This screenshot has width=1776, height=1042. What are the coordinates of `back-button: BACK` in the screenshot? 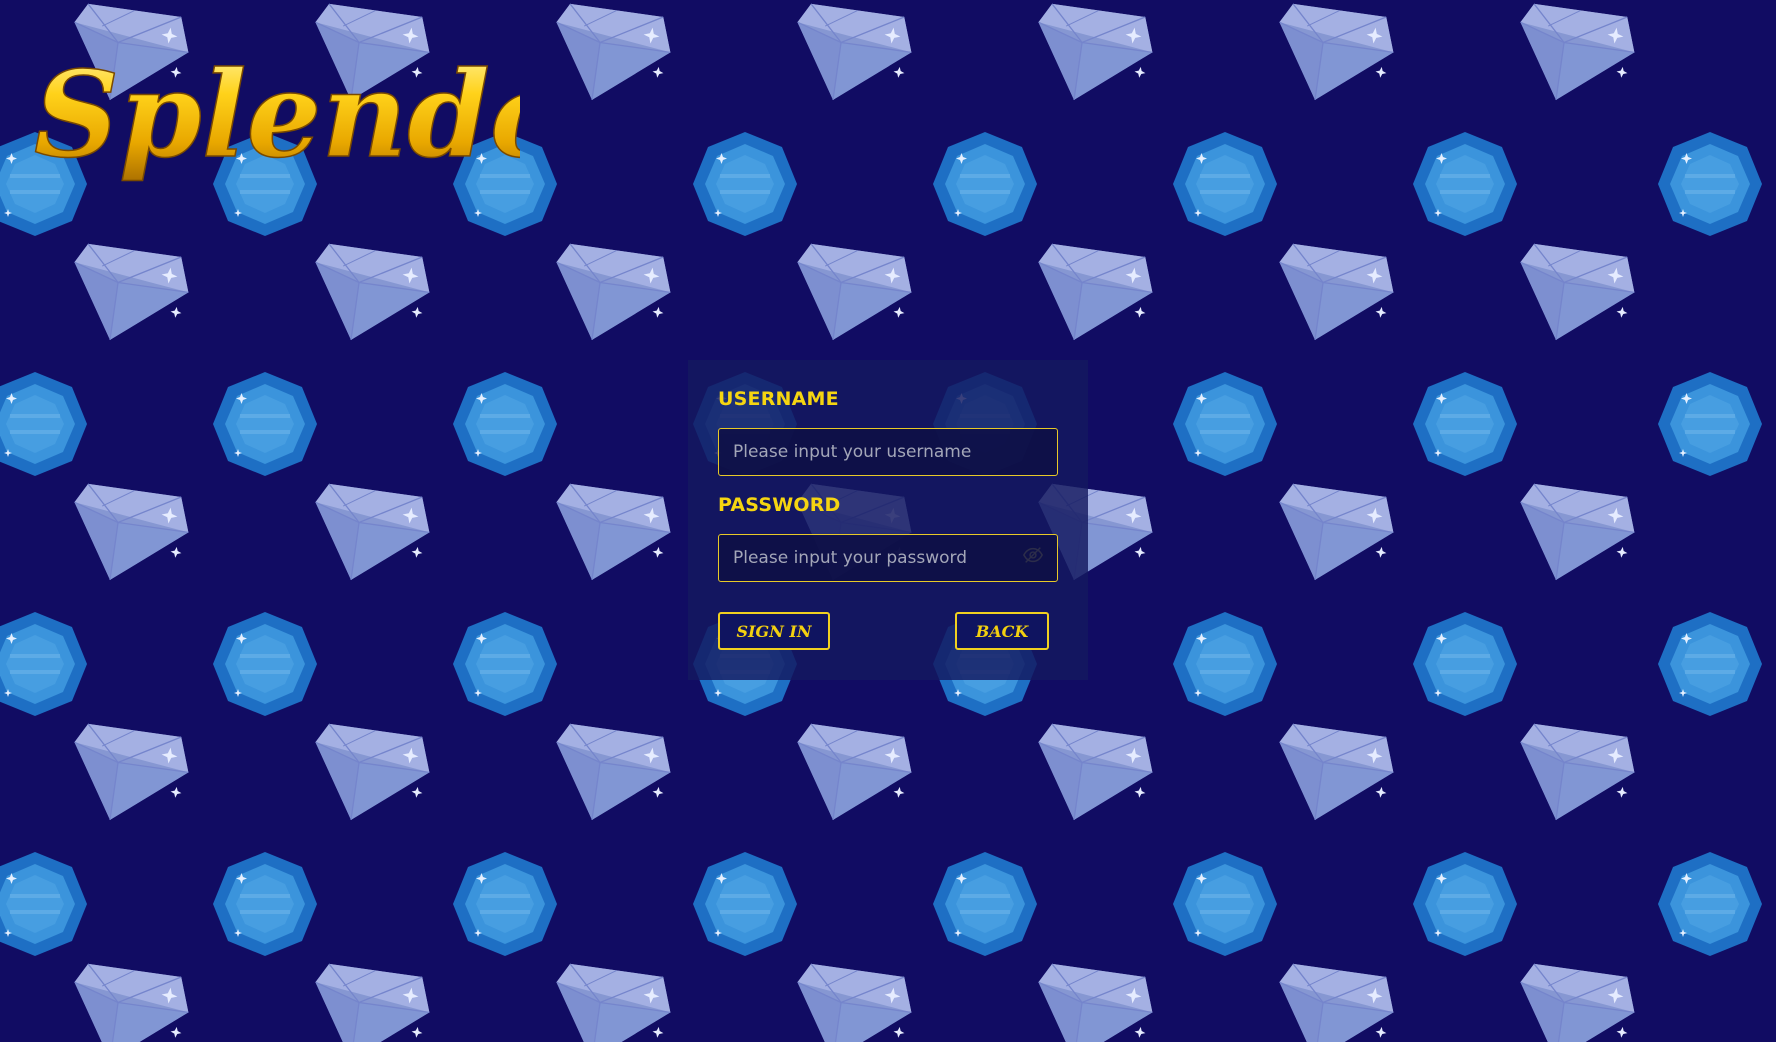 It's located at (1002, 631).